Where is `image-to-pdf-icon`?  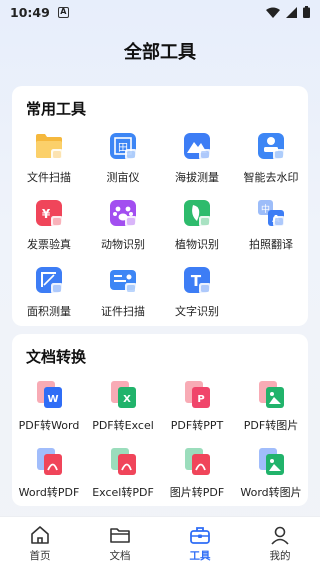
image-to-pdf-icon is located at coordinates (197, 461).